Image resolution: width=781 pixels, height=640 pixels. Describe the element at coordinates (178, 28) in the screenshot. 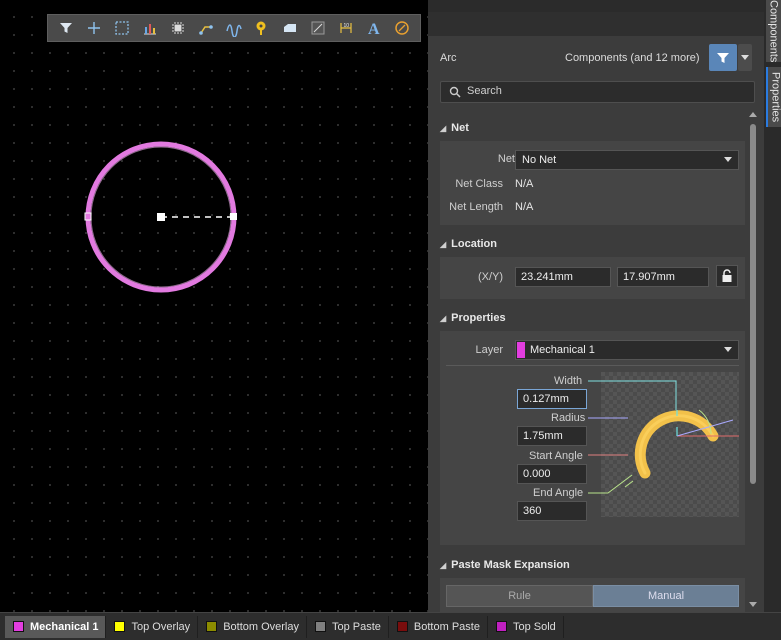

I see `component-icon` at that location.